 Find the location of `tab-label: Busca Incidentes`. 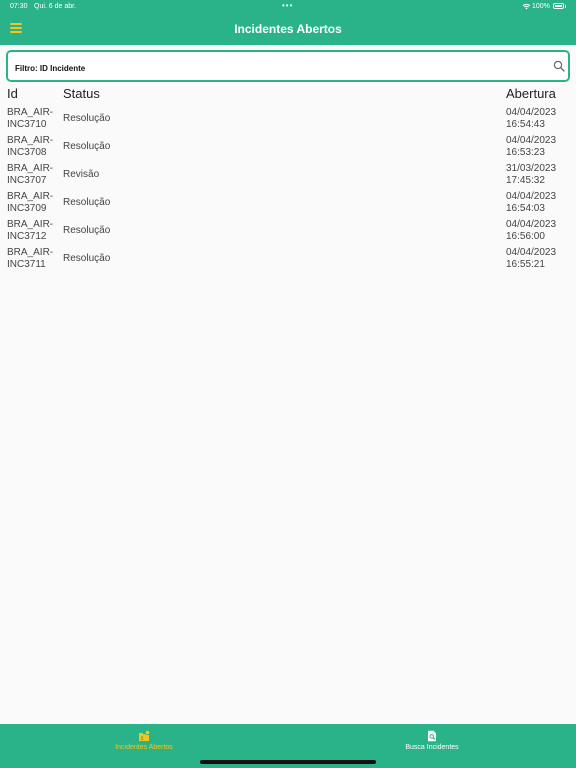

tab-label: Busca Incidentes is located at coordinates (432, 747).